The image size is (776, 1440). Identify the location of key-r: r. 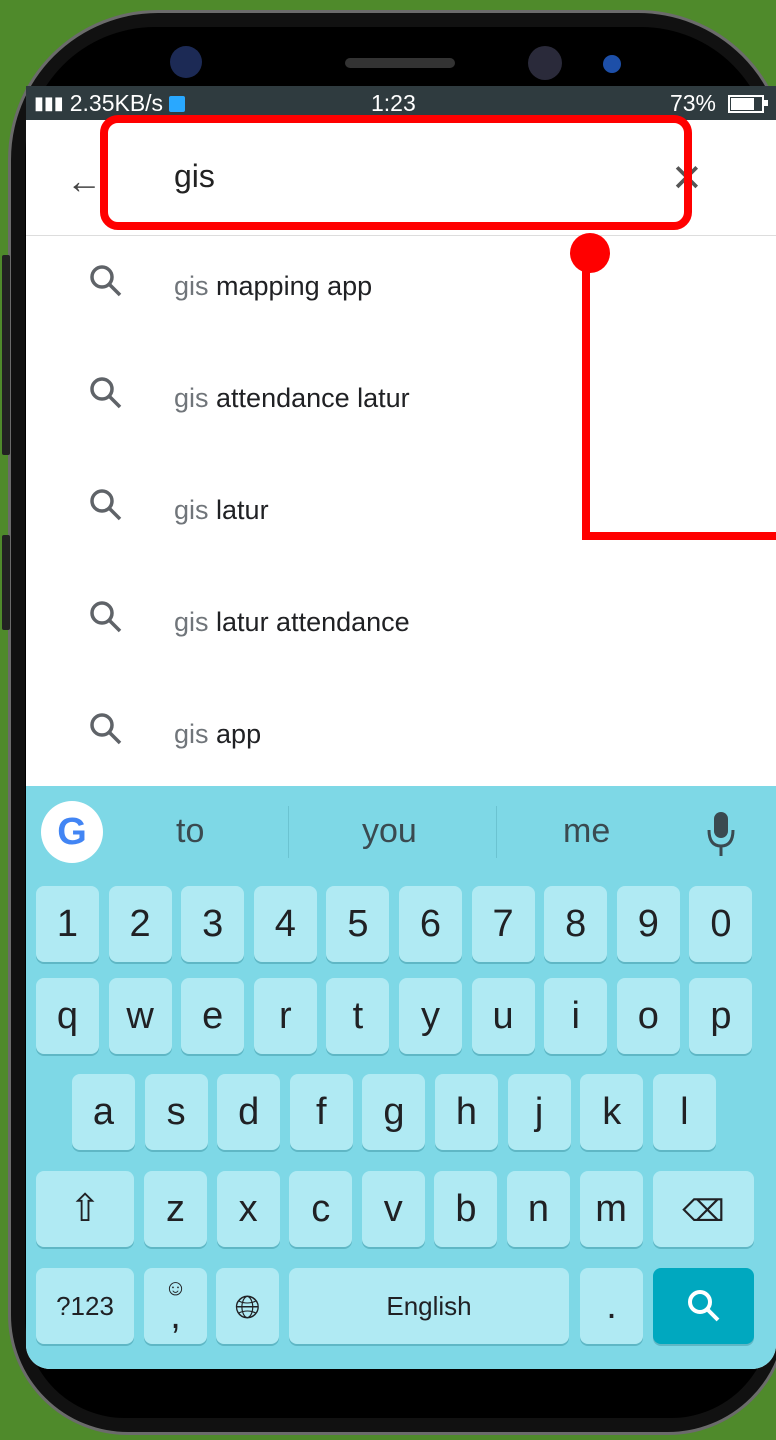
(285, 1016).